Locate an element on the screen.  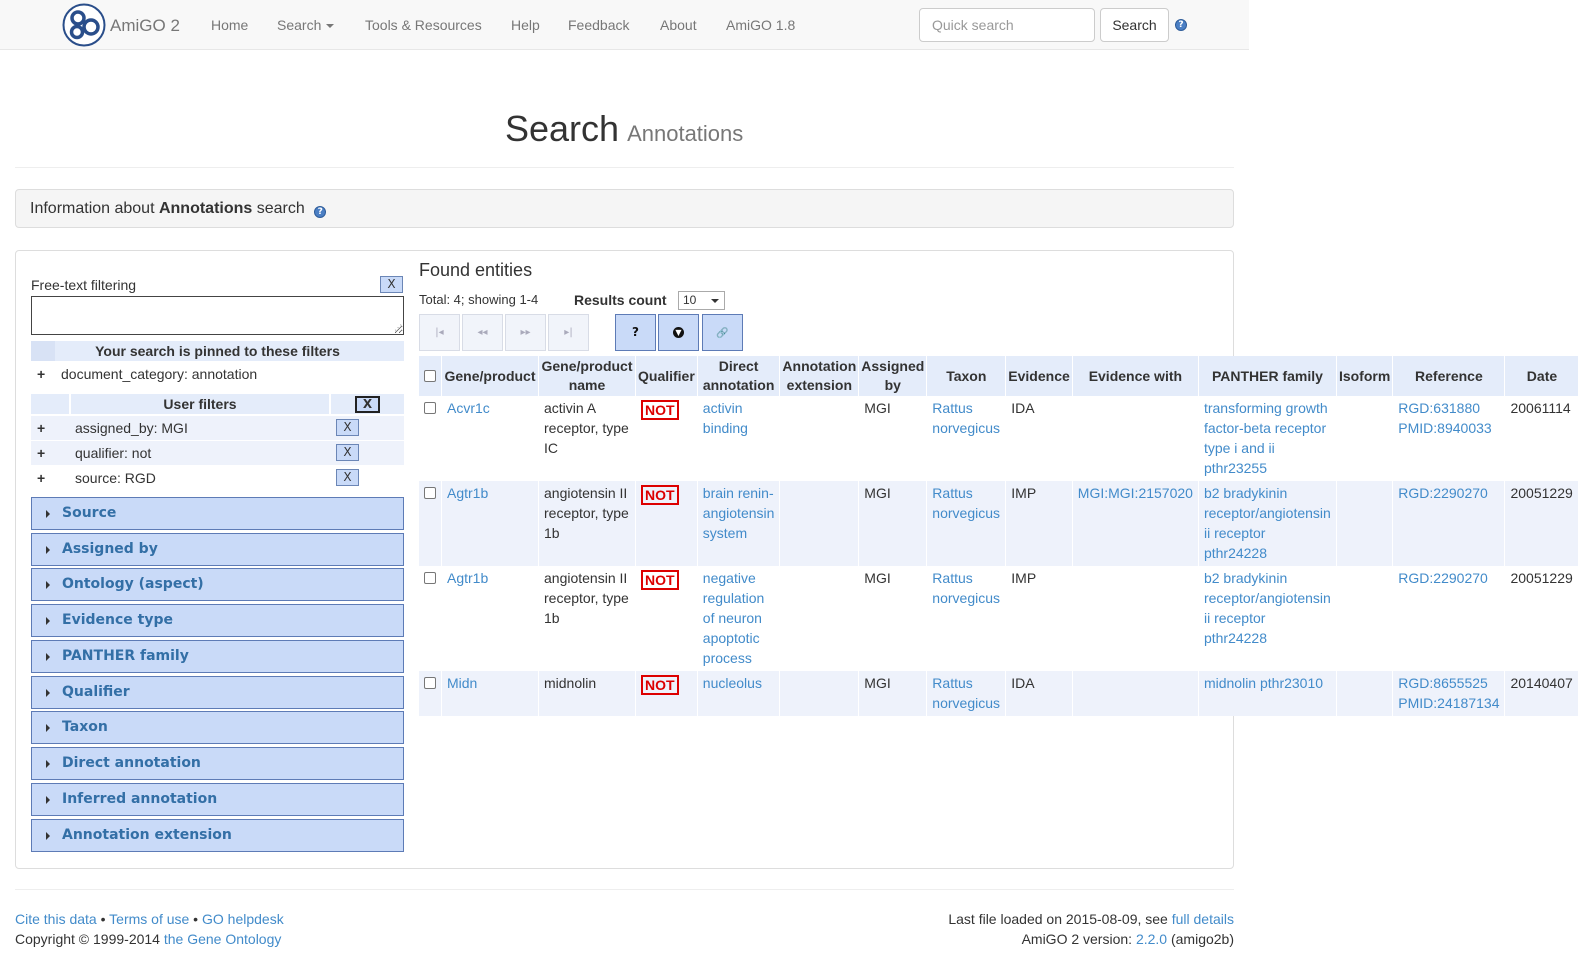
gene-link: Midn is located at coordinates (462, 683).